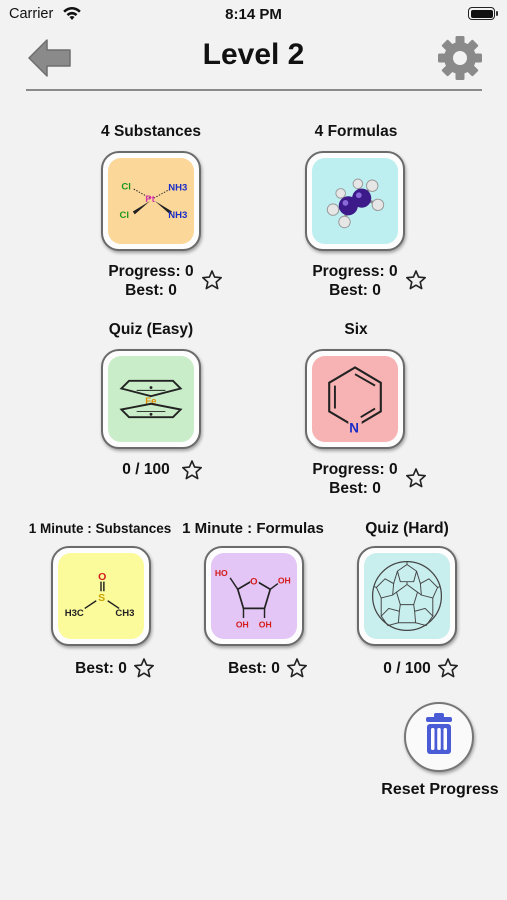 This screenshot has height=900, width=507. Describe the element at coordinates (151, 329) in the screenshot. I see `tile-label-quiz-easy: Quiz (Easy)` at that location.